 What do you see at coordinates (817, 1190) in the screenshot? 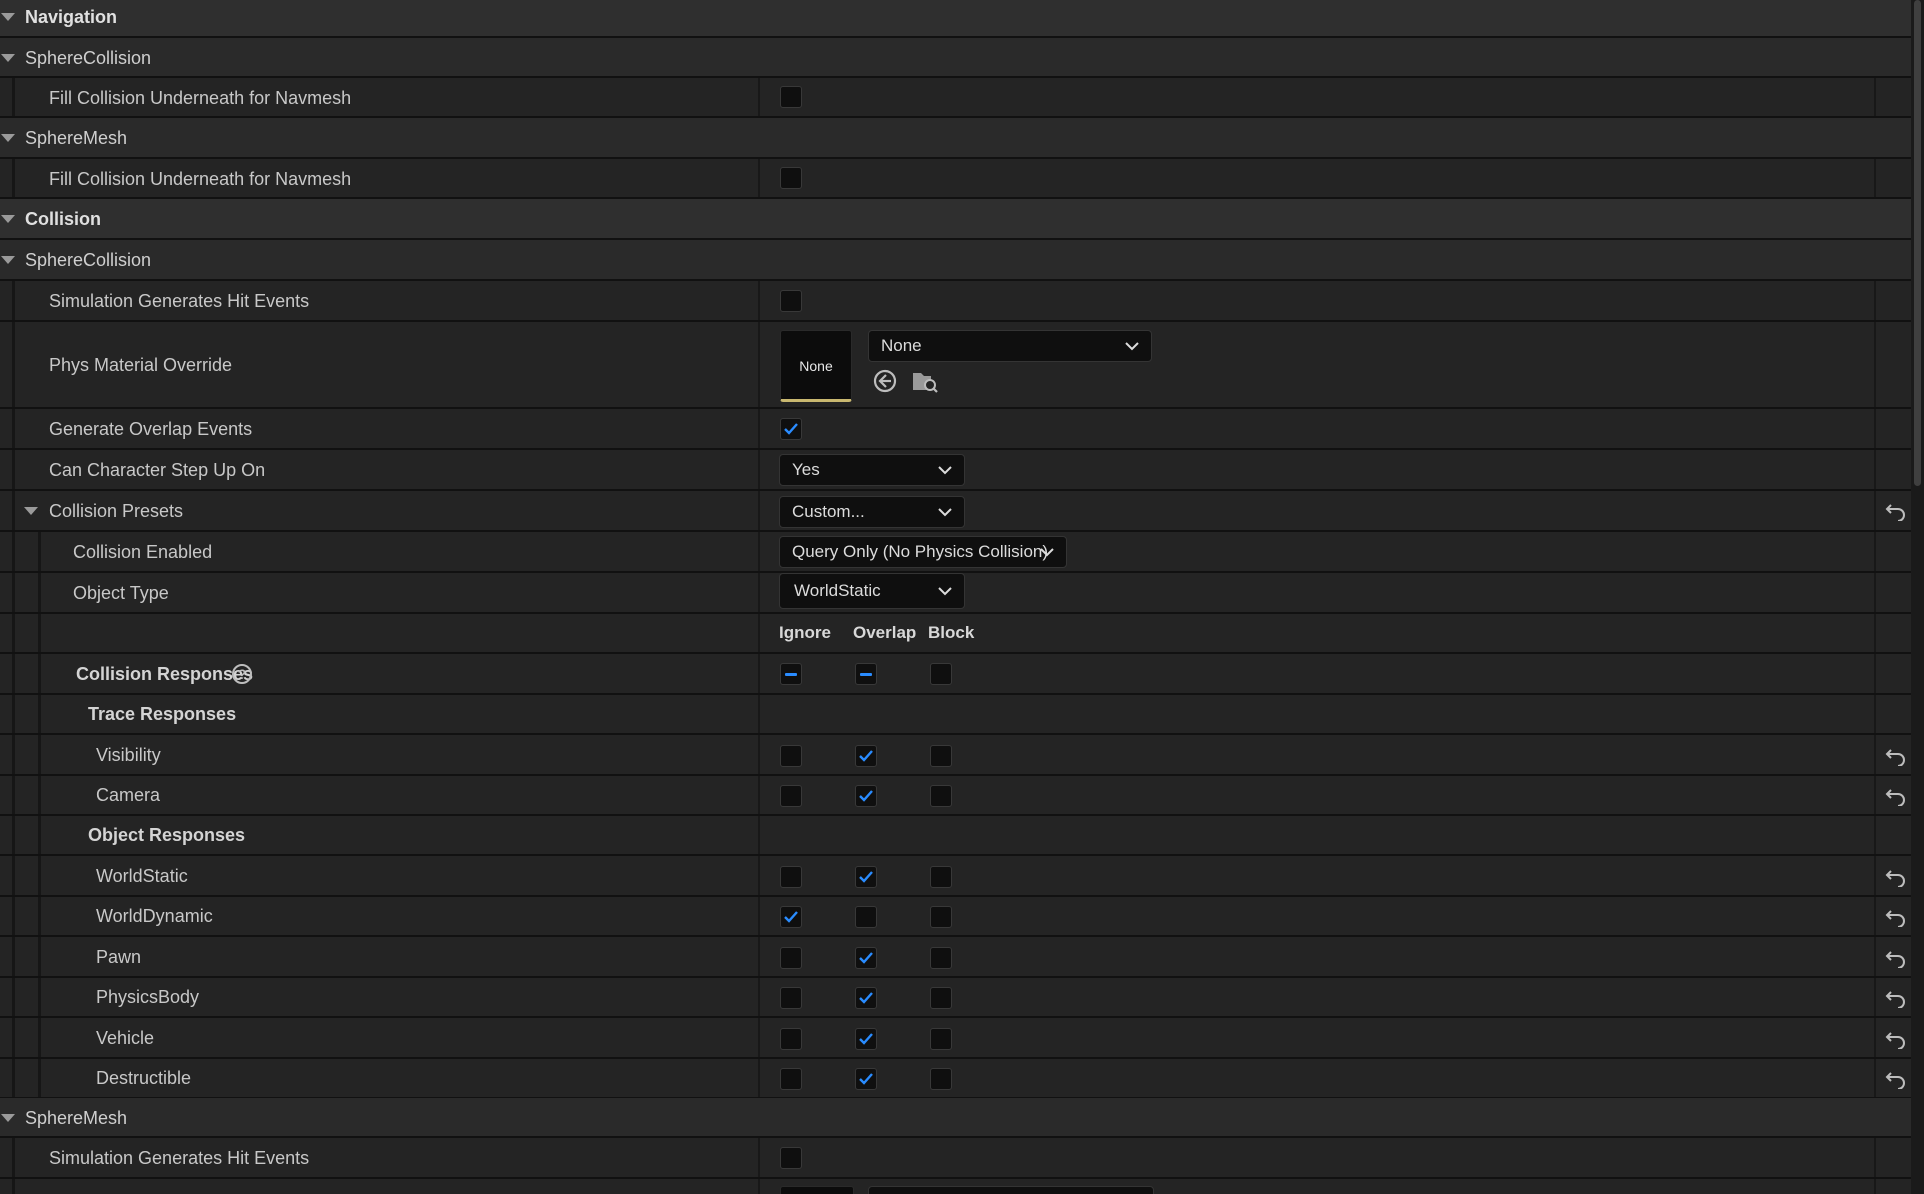
I see `asset-thumbnail` at bounding box center [817, 1190].